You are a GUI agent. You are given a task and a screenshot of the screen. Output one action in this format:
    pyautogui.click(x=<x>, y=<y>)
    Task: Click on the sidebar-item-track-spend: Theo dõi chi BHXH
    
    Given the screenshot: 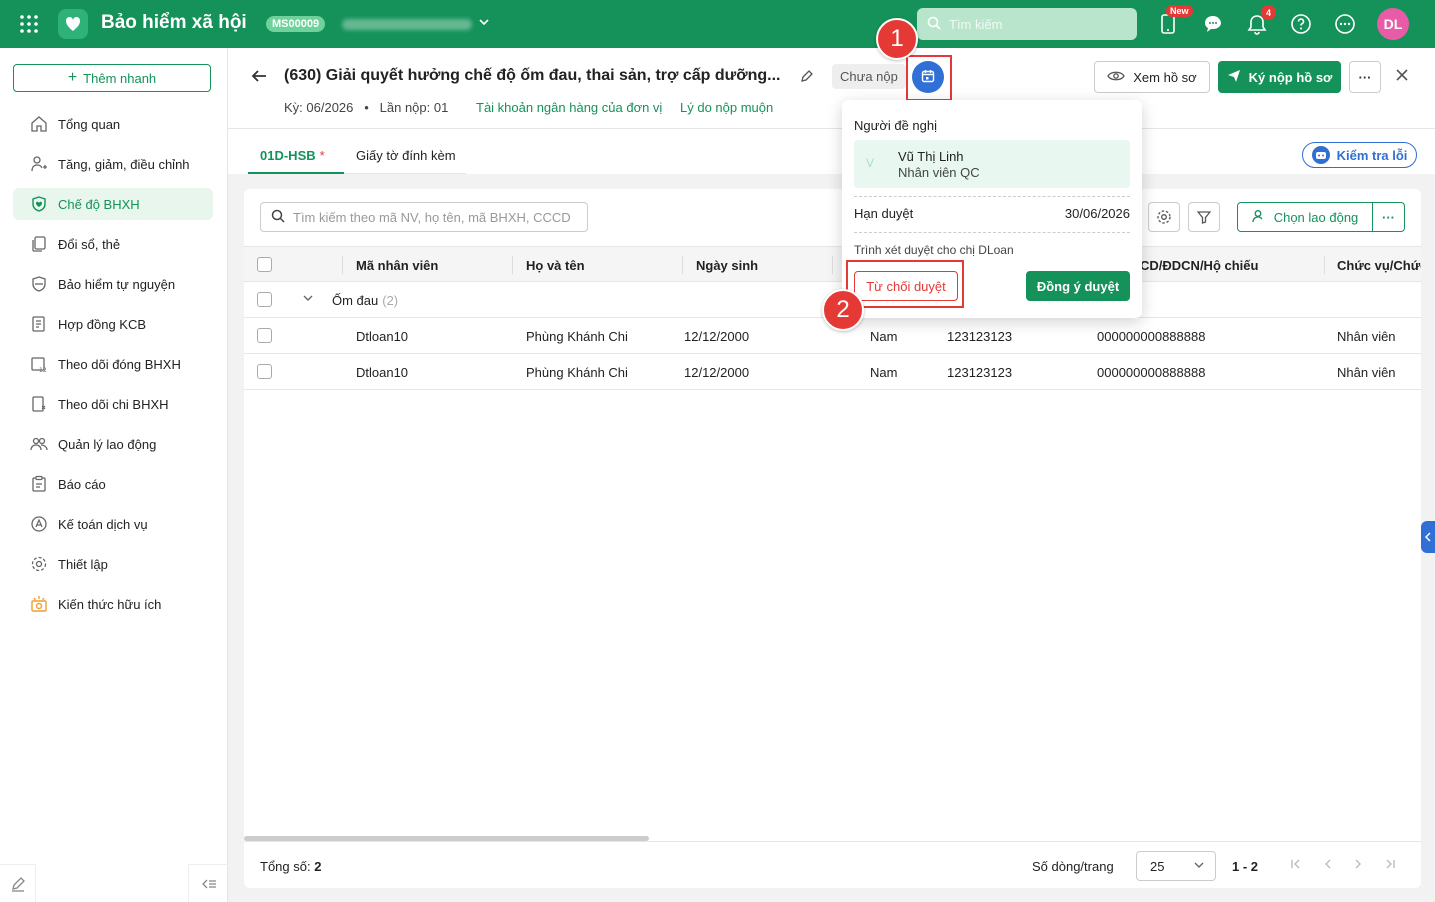 What is the action you would take?
    pyautogui.click(x=113, y=404)
    